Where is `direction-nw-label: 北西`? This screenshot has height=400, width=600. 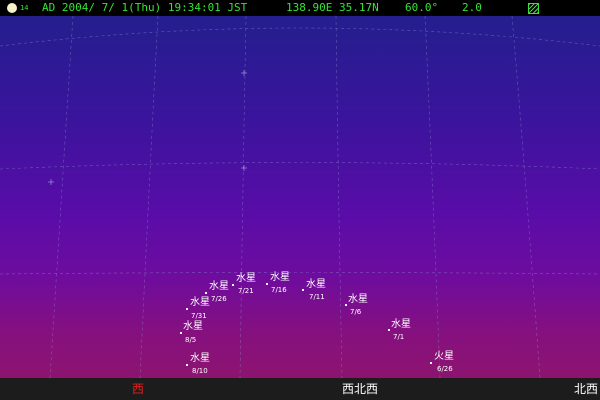 direction-nw-label: 北西 is located at coordinates (586, 389).